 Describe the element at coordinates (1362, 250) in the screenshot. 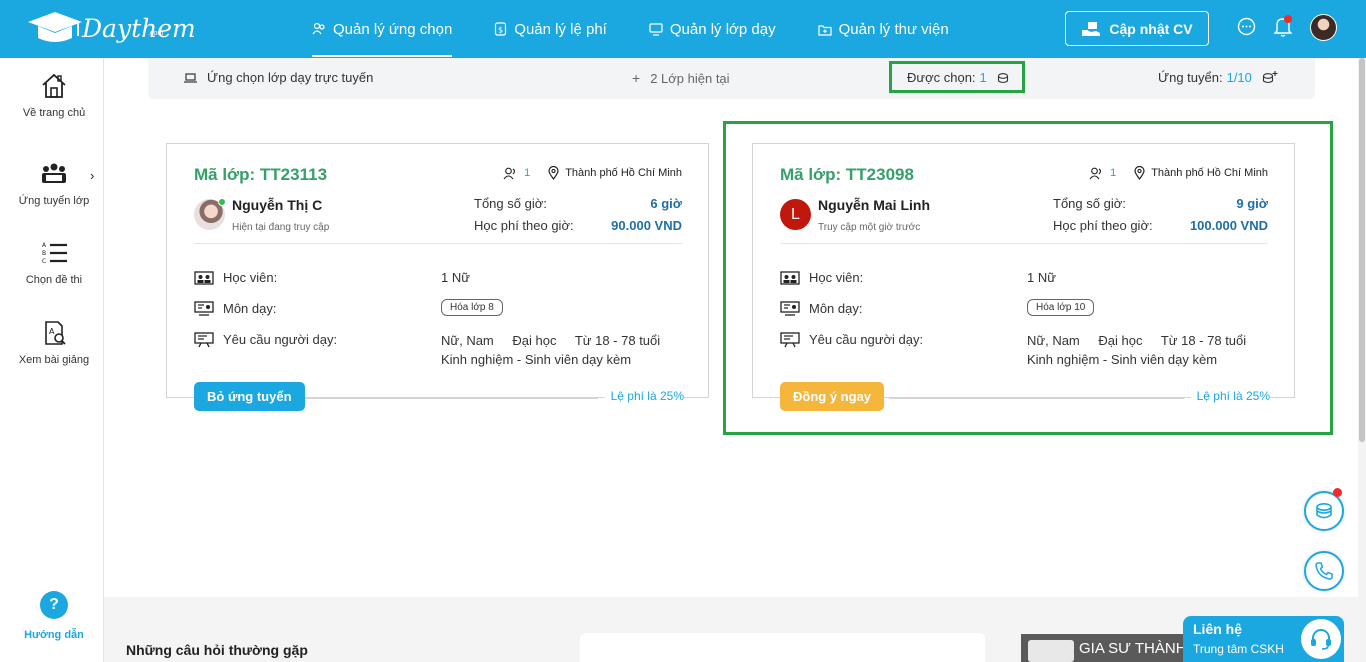

I see `scrollbar-thumb` at that location.